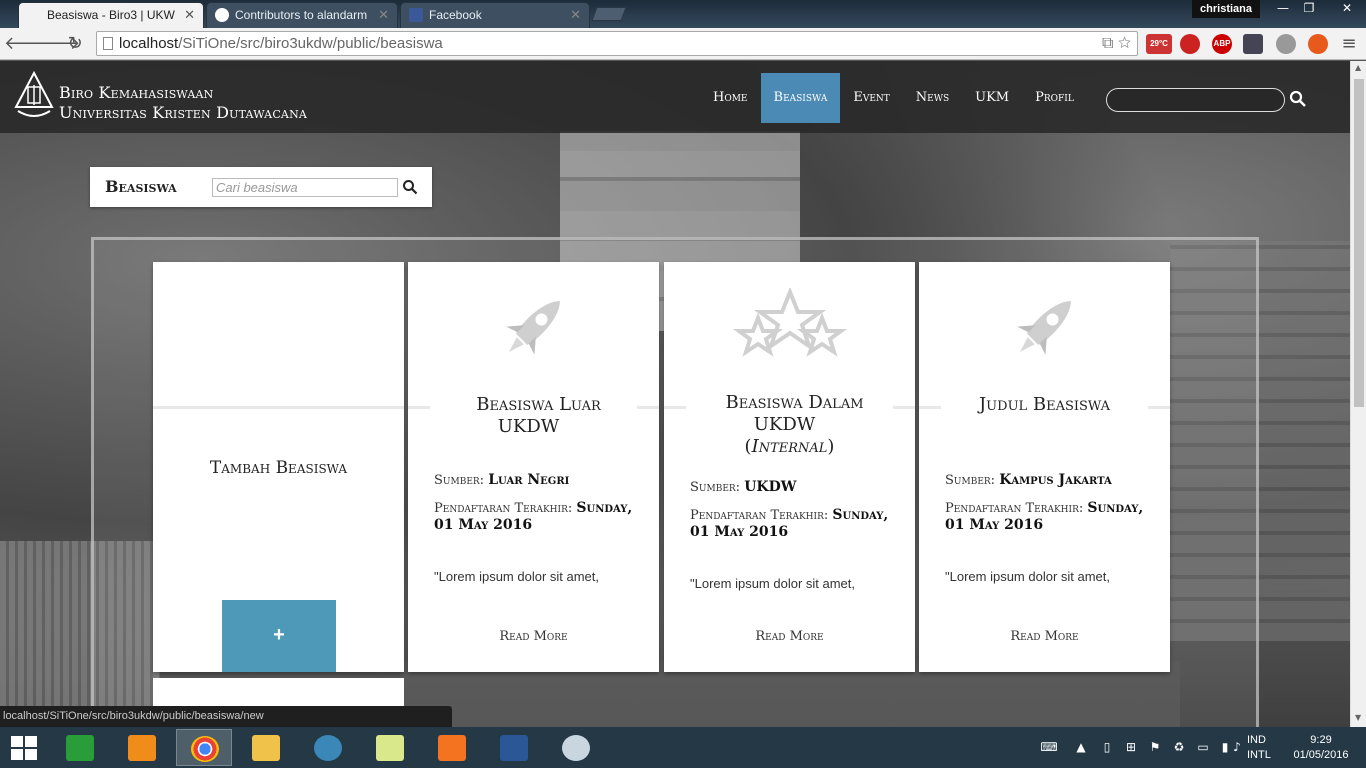 Image resolution: width=1366 pixels, height=768 pixels. I want to click on translate-icon: ⧉, so click(1107, 43).